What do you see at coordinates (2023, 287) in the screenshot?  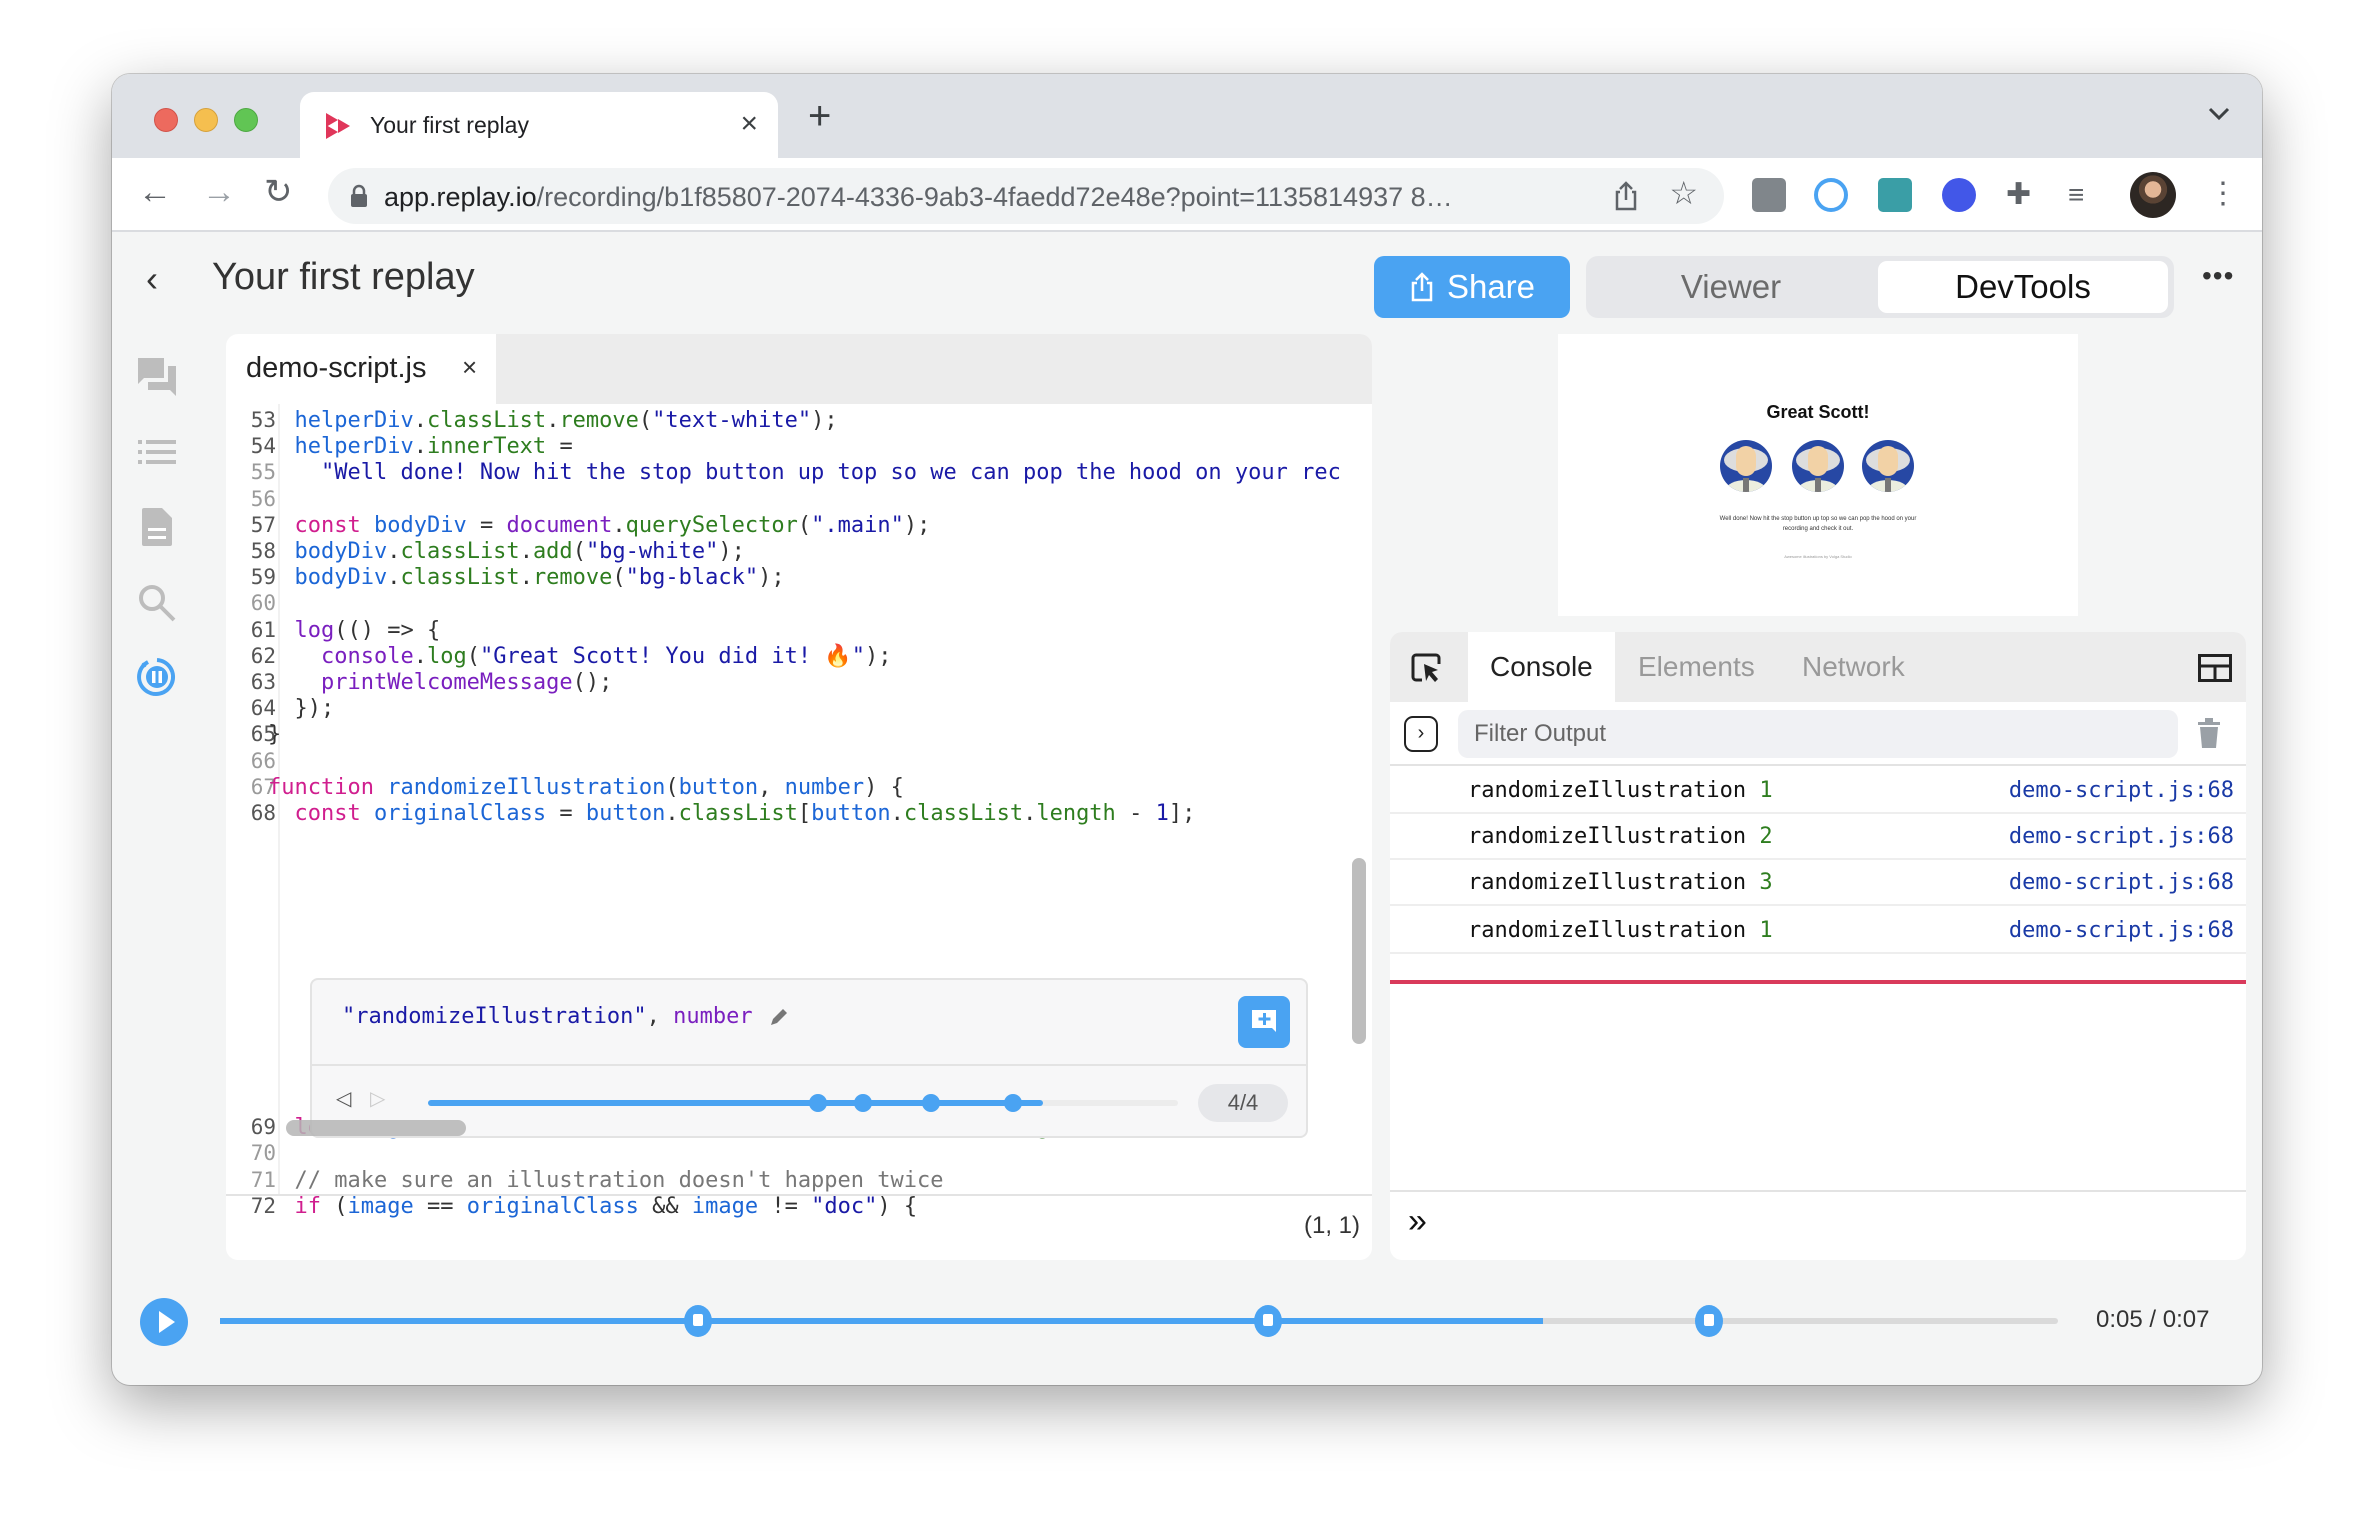 I see `devtools-toggle: DevTools` at bounding box center [2023, 287].